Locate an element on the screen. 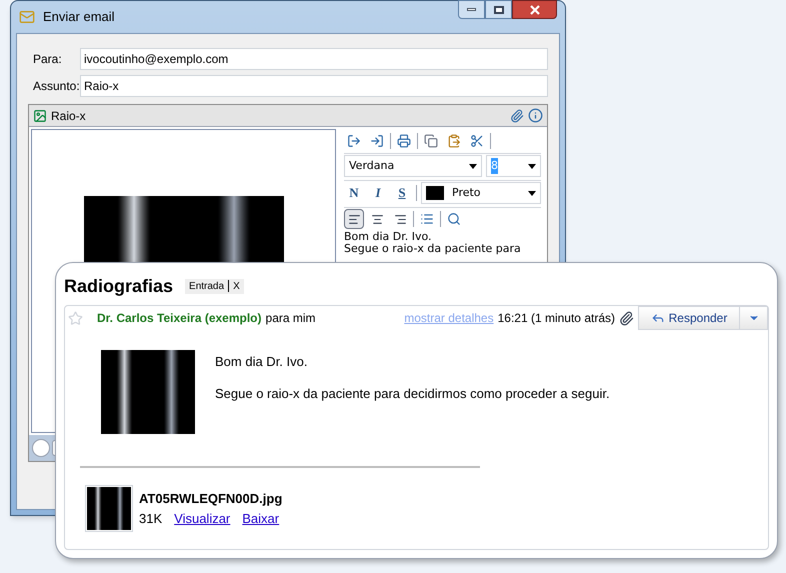 The width and height of the screenshot is (786, 573). remove-label-button: X is located at coordinates (236, 286).